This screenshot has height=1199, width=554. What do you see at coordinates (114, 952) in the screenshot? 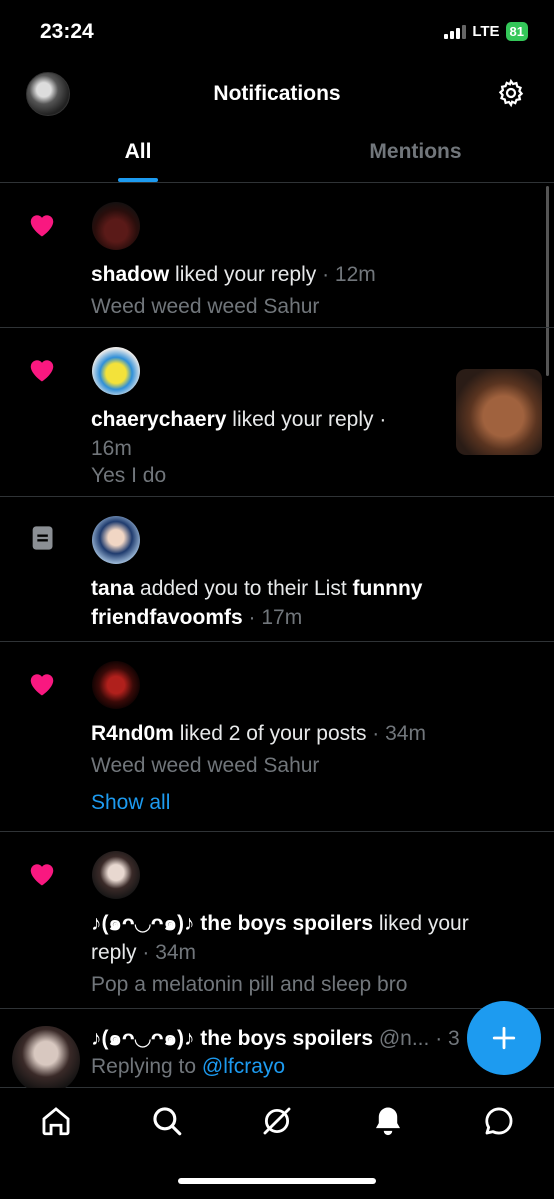
I see `action-text: reply` at bounding box center [114, 952].